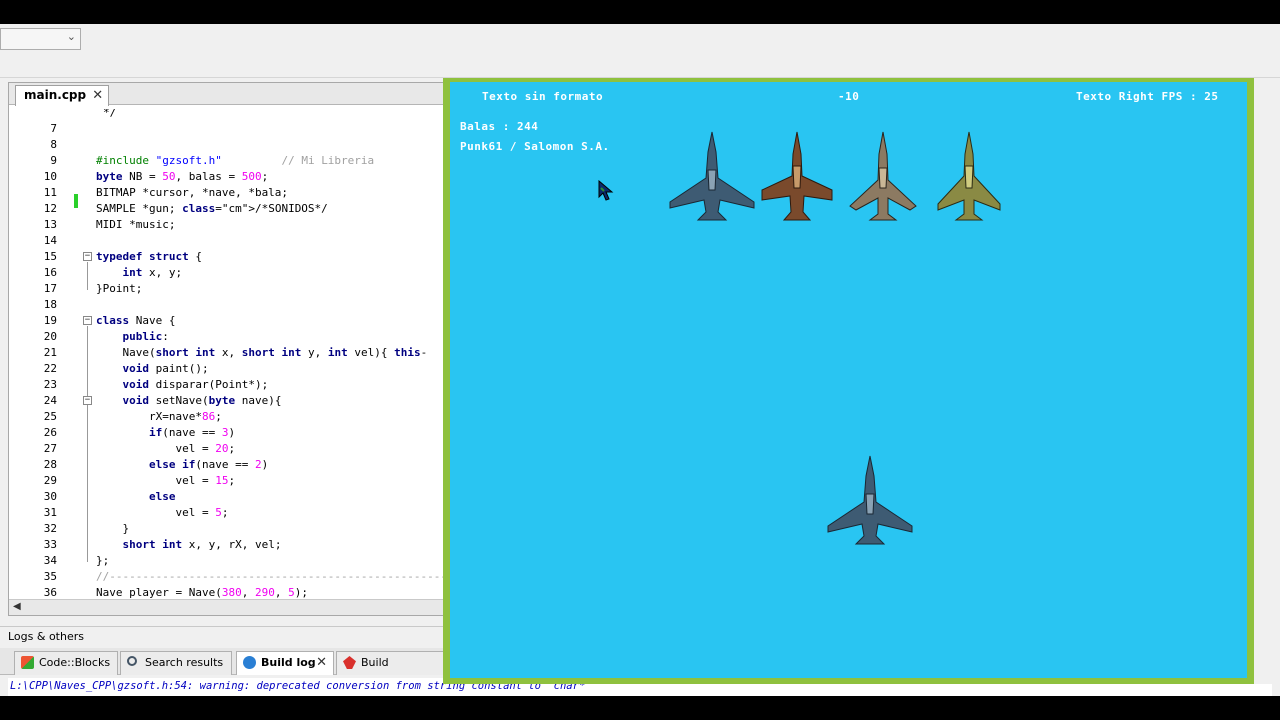 Image resolution: width=1280 pixels, height=720 pixels. I want to click on line-number: 13, so click(50, 224).